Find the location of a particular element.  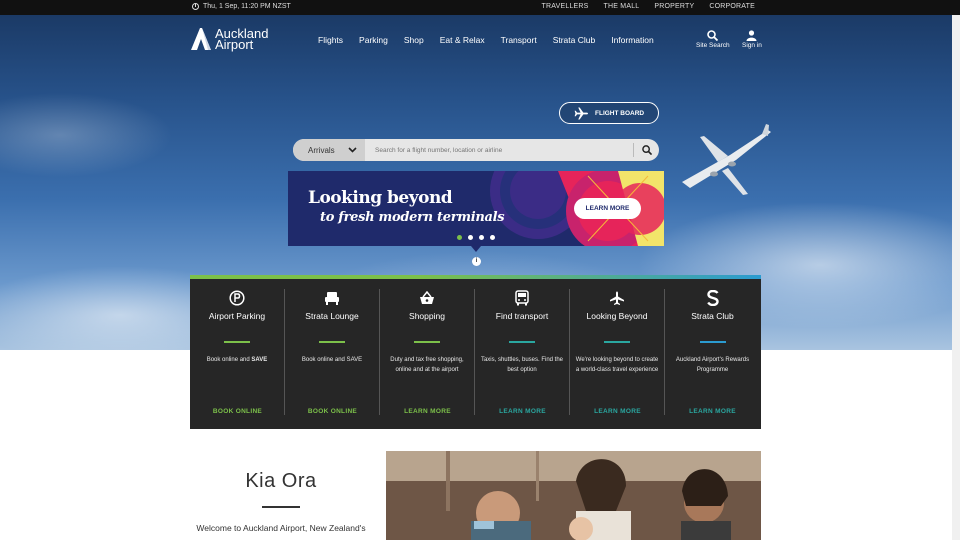

user-icon is located at coordinates (751, 35).